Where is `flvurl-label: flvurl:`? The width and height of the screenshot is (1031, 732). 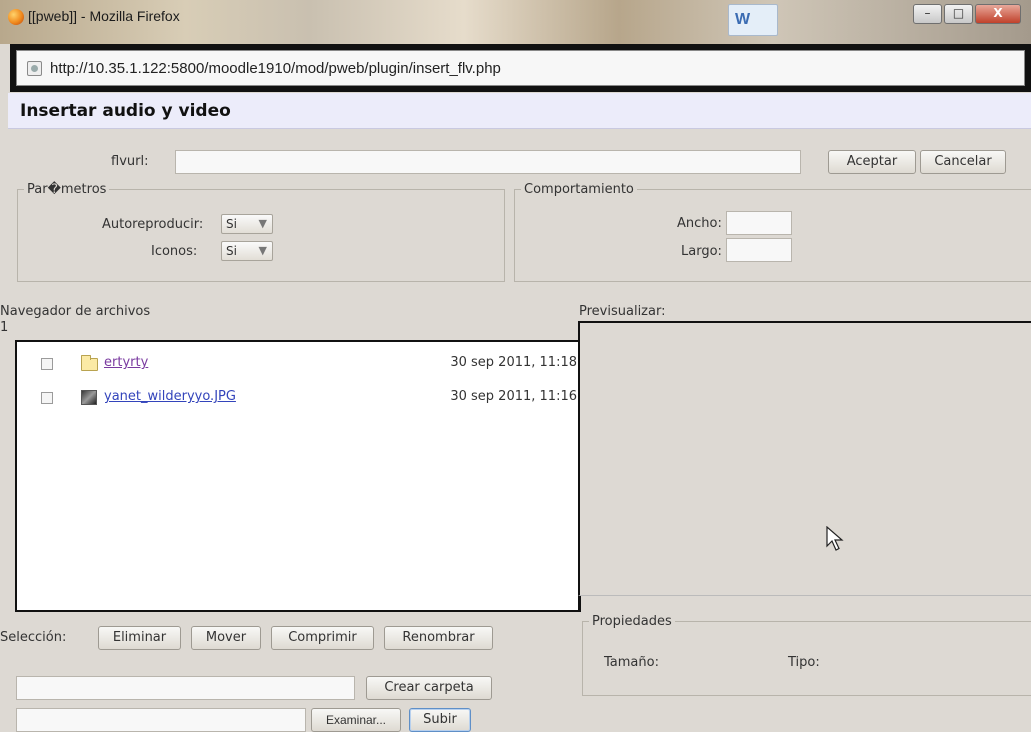 flvurl-label: flvurl: is located at coordinates (130, 161).